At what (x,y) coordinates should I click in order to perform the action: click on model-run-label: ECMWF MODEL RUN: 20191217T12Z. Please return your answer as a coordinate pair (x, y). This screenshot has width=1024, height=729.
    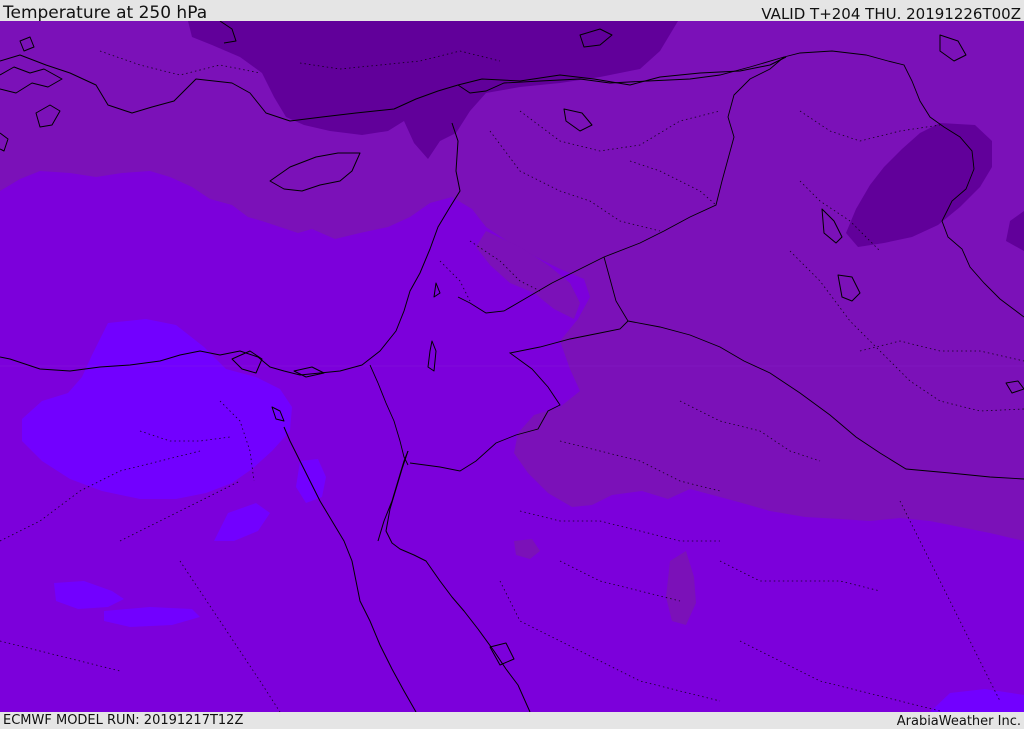
    Looking at the image, I should click on (123, 720).